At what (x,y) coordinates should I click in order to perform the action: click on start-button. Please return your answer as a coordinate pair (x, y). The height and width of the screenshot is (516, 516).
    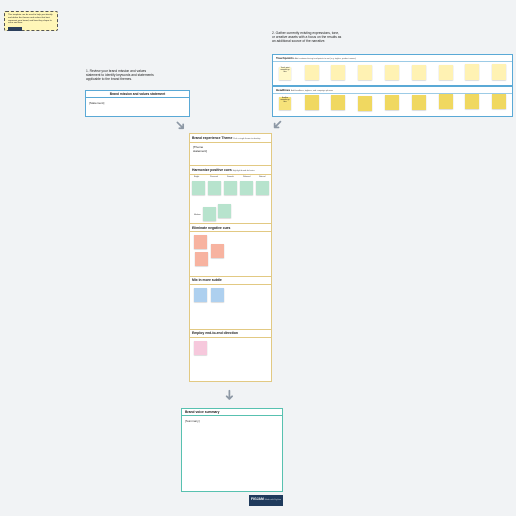
    Looking at the image, I should click on (15, 29).